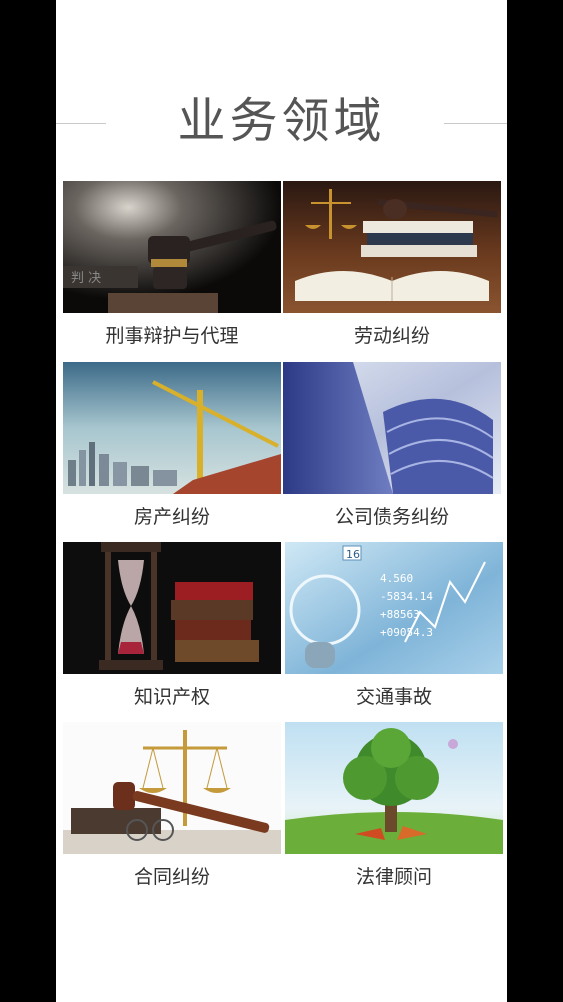  I want to click on service-label: 刑事辩护与代理, so click(172, 336).